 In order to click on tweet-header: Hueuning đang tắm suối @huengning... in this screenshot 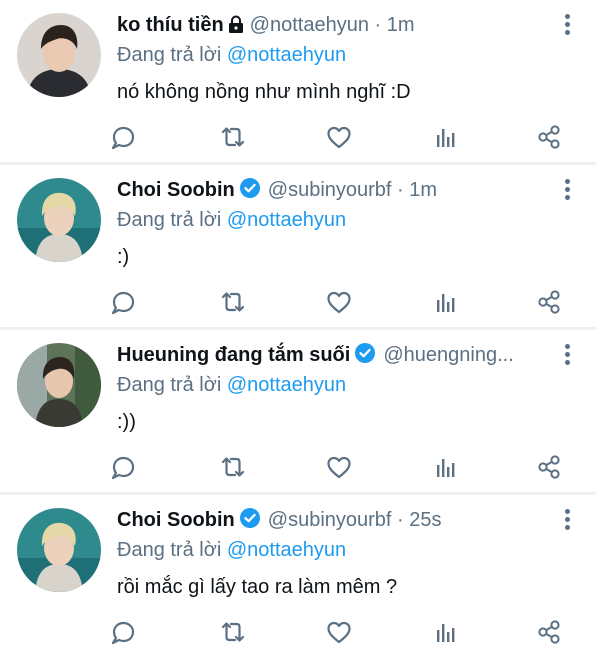, I will do `click(333, 355)`.